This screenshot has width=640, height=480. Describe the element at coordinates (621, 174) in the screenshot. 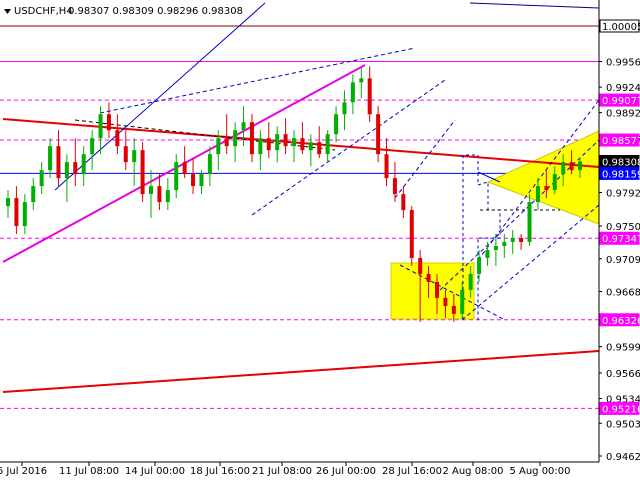

I see `level-tag-label: 0.98159` at that location.